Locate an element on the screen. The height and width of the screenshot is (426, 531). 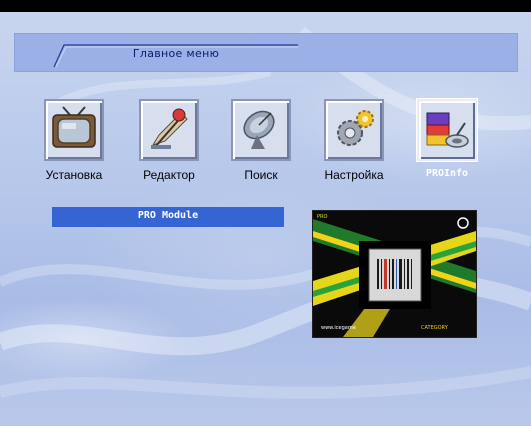
menu-item-label: Редактор is located at coordinates (169, 175).